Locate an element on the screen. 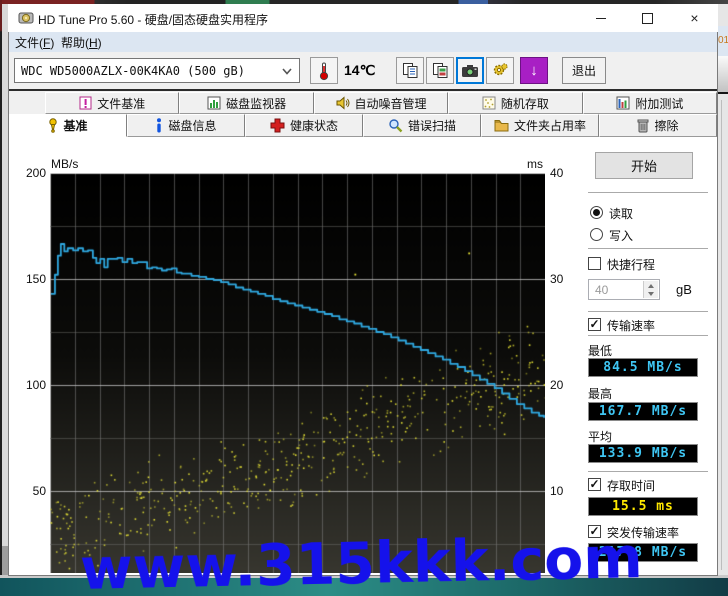 This screenshot has height=596, width=728. menu-help-key: H is located at coordinates (93, 43).